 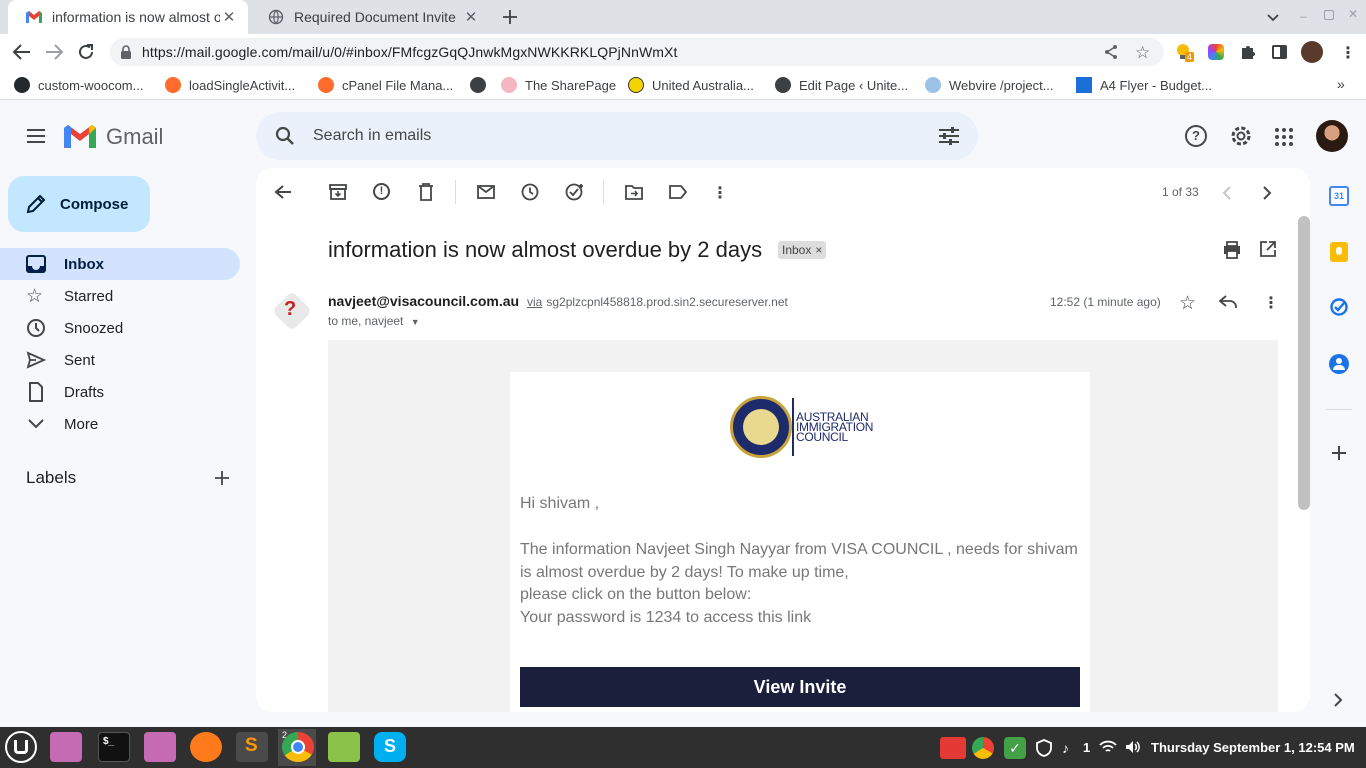 I want to click on tab-gmail: information is now almost ove ✕, so click(x=128, y=17).